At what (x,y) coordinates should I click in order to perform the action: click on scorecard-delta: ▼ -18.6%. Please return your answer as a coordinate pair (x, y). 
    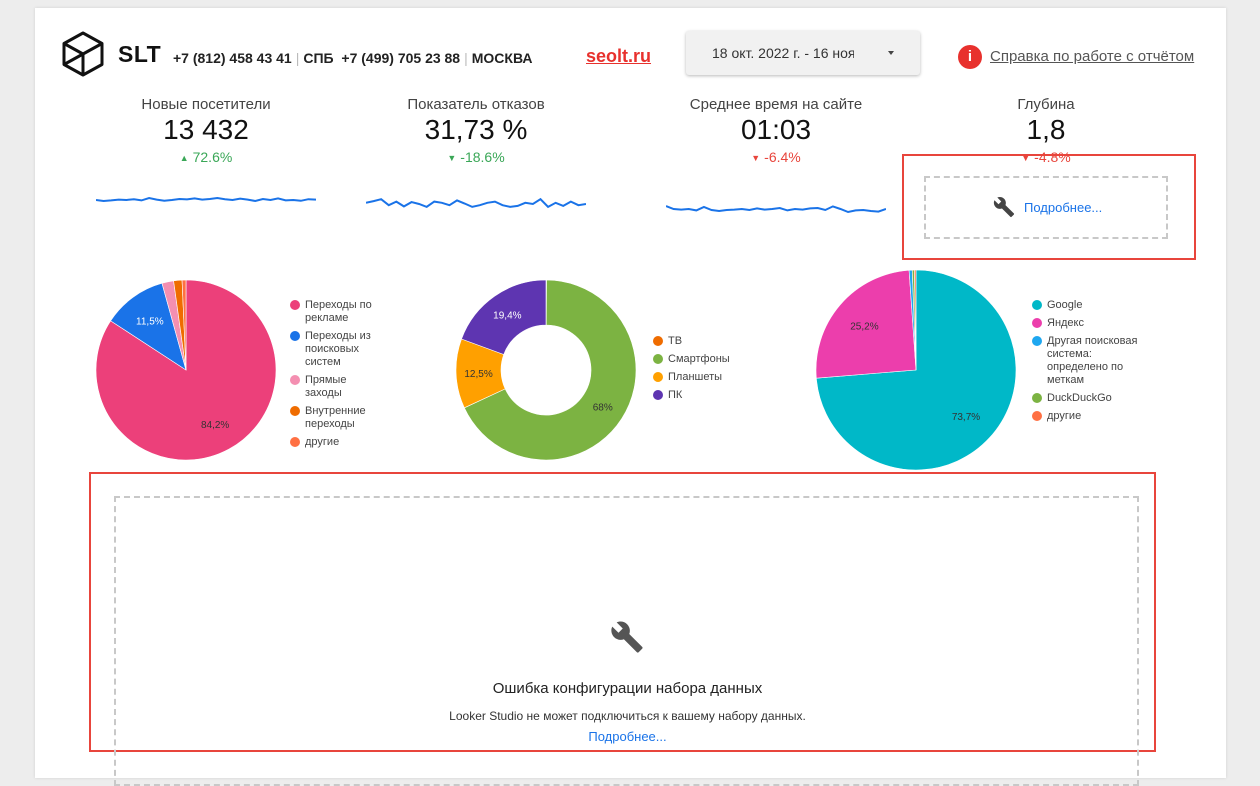
    Looking at the image, I should click on (476, 157).